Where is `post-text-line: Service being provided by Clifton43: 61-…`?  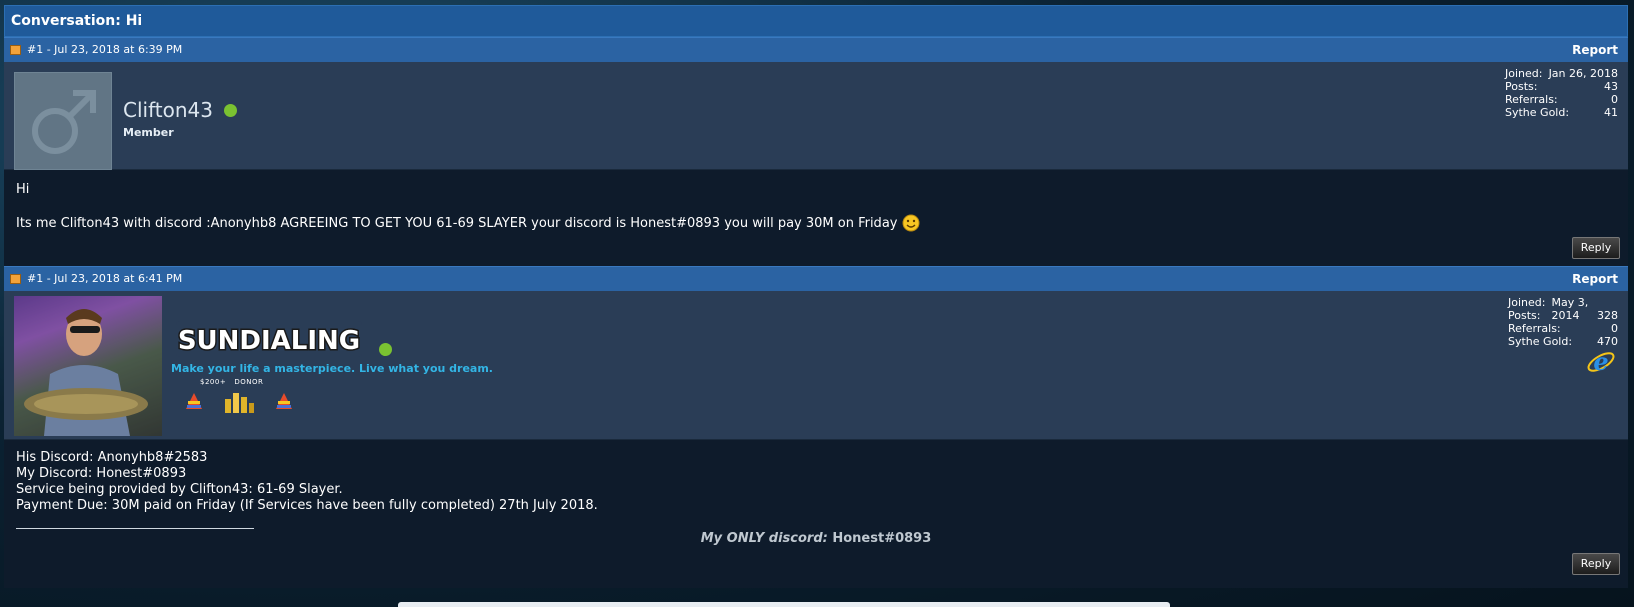
post-text-line: Service being provided by Clifton43: 61-… is located at coordinates (179, 489).